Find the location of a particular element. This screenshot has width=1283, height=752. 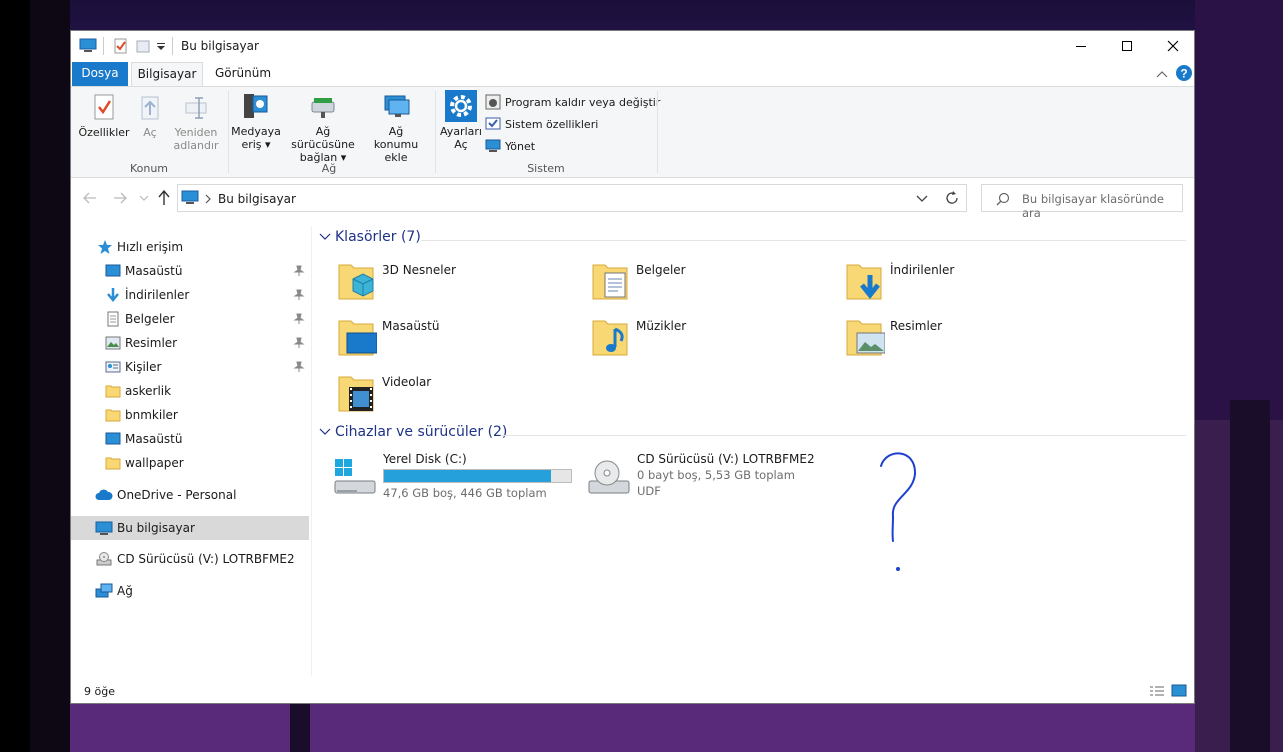

up-arrow-icon is located at coordinates (164, 198).